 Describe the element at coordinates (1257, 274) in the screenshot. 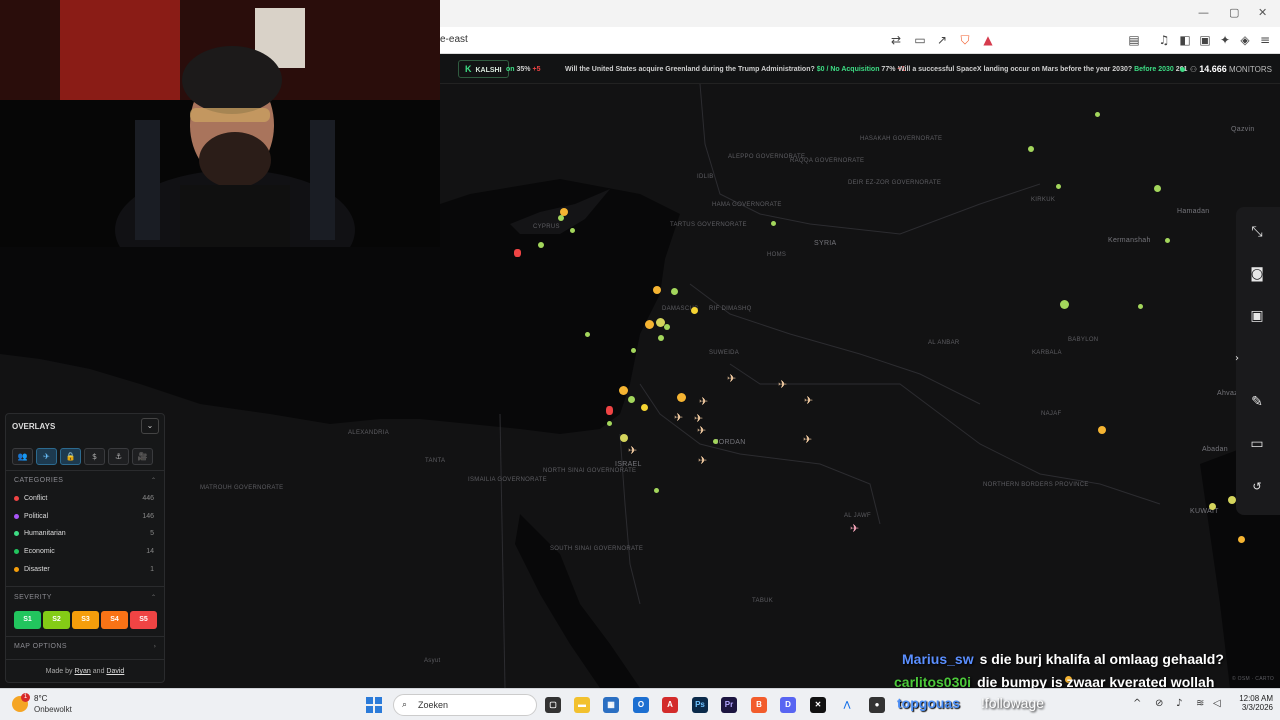

I see `camera-icon: ◙` at that location.